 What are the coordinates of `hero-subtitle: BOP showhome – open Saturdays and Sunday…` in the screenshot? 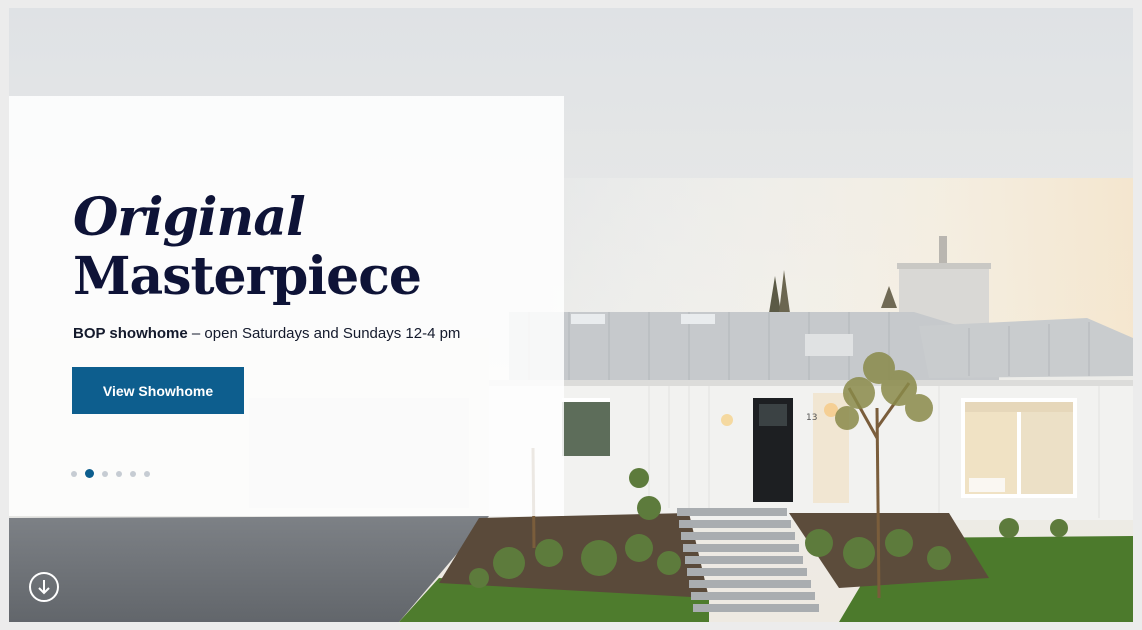 It's located at (266, 333).